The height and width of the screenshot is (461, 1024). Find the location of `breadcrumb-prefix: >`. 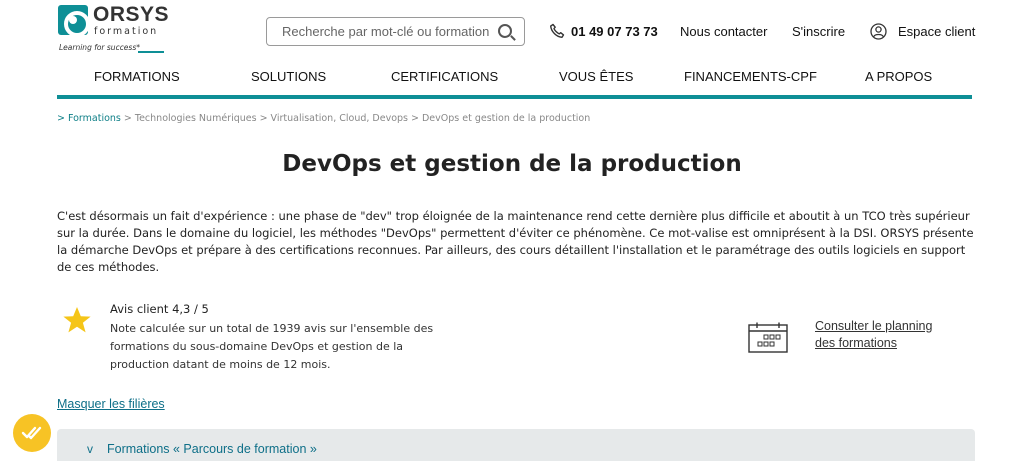

breadcrumb-prefix: > is located at coordinates (62, 118).